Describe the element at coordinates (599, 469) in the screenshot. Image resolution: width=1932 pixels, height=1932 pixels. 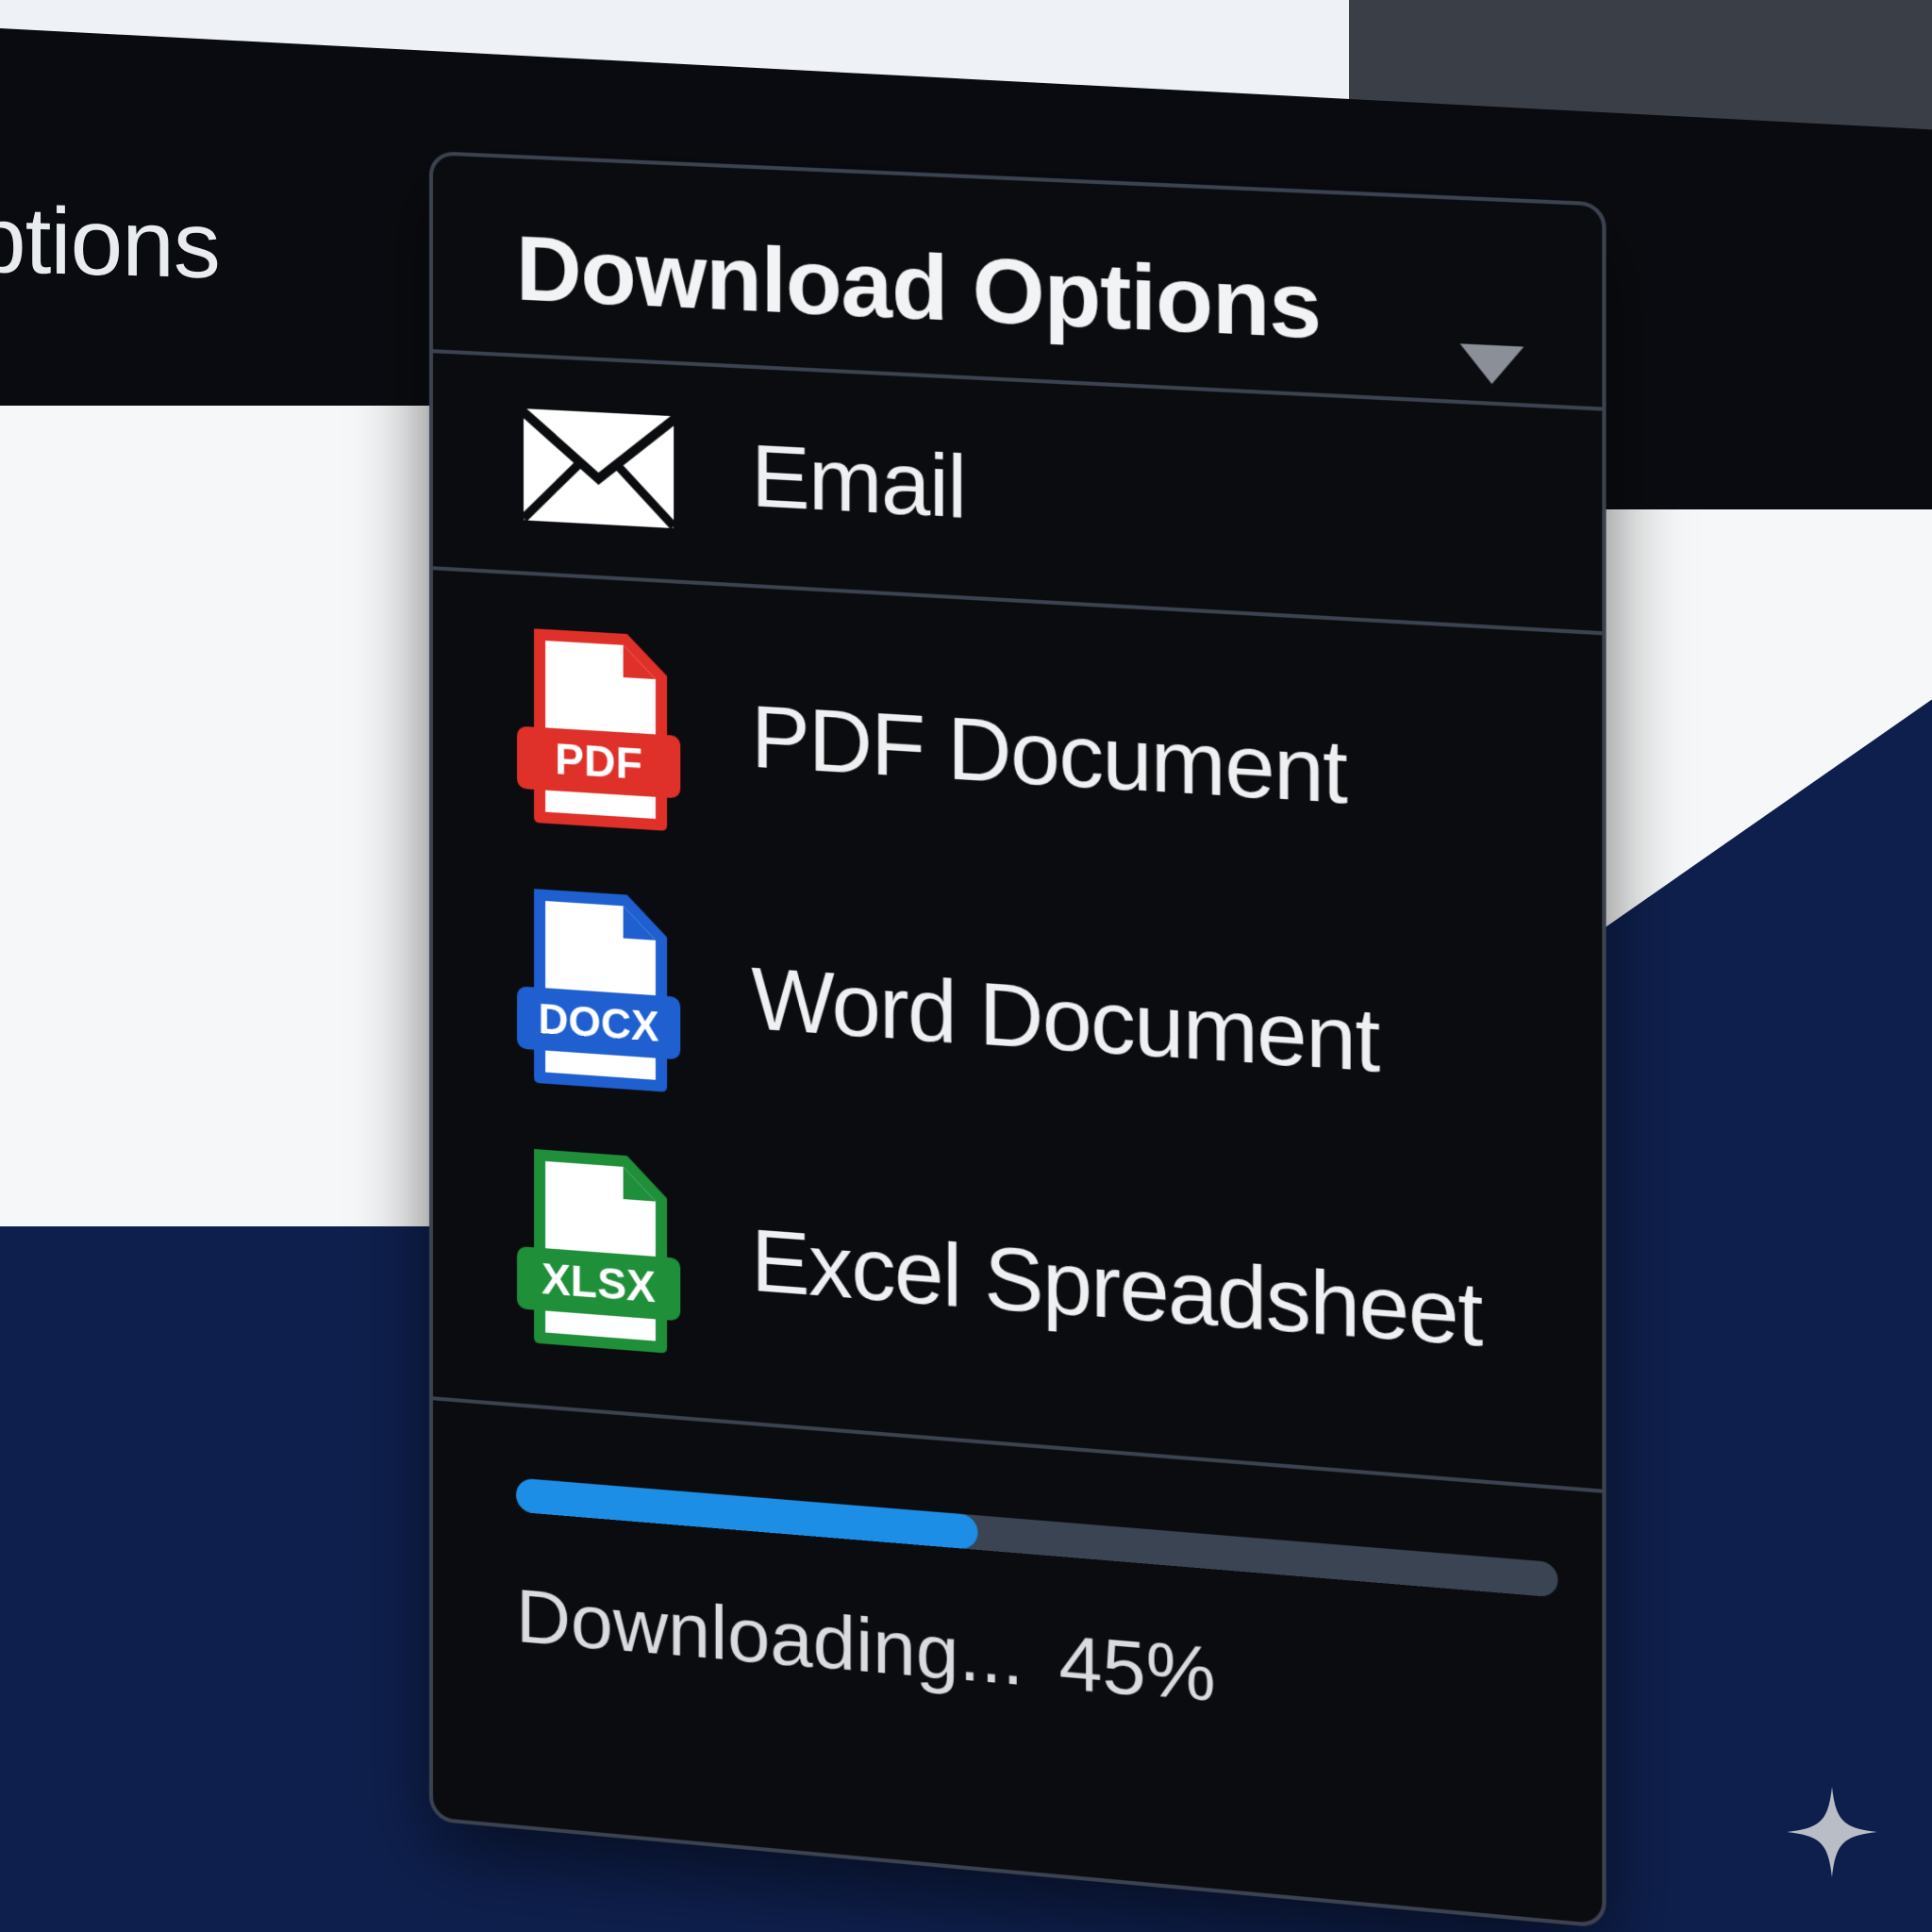
I see `envelope-icon` at that location.